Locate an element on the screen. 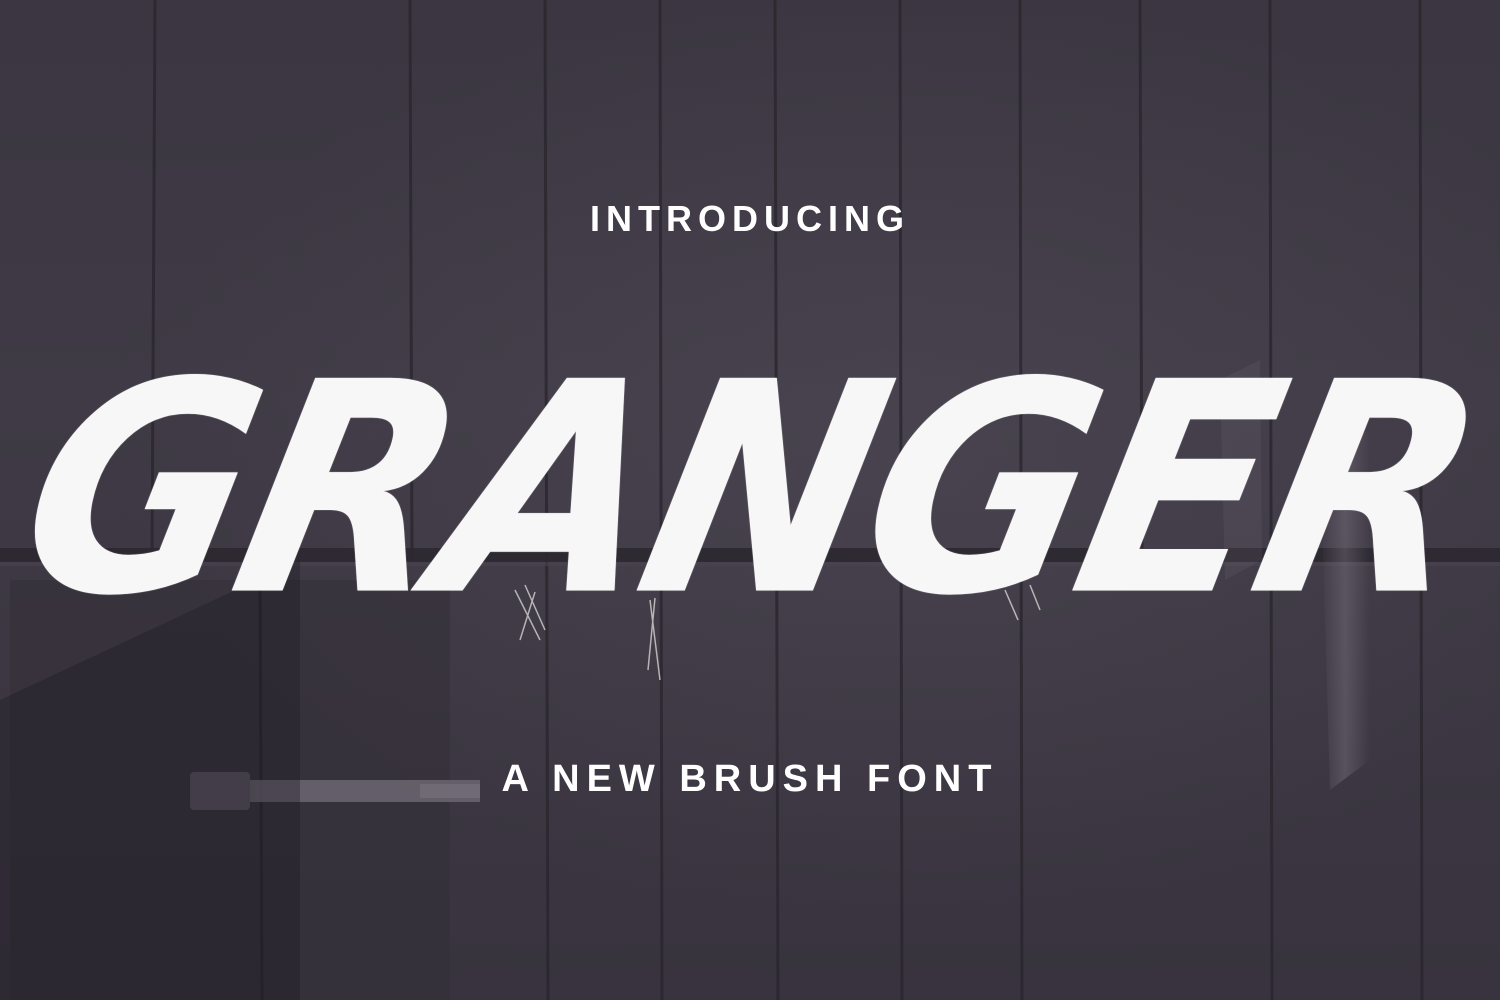 This screenshot has height=1000, width=1500. tagline: A NEW BRUSH FONT is located at coordinates (750, 779).